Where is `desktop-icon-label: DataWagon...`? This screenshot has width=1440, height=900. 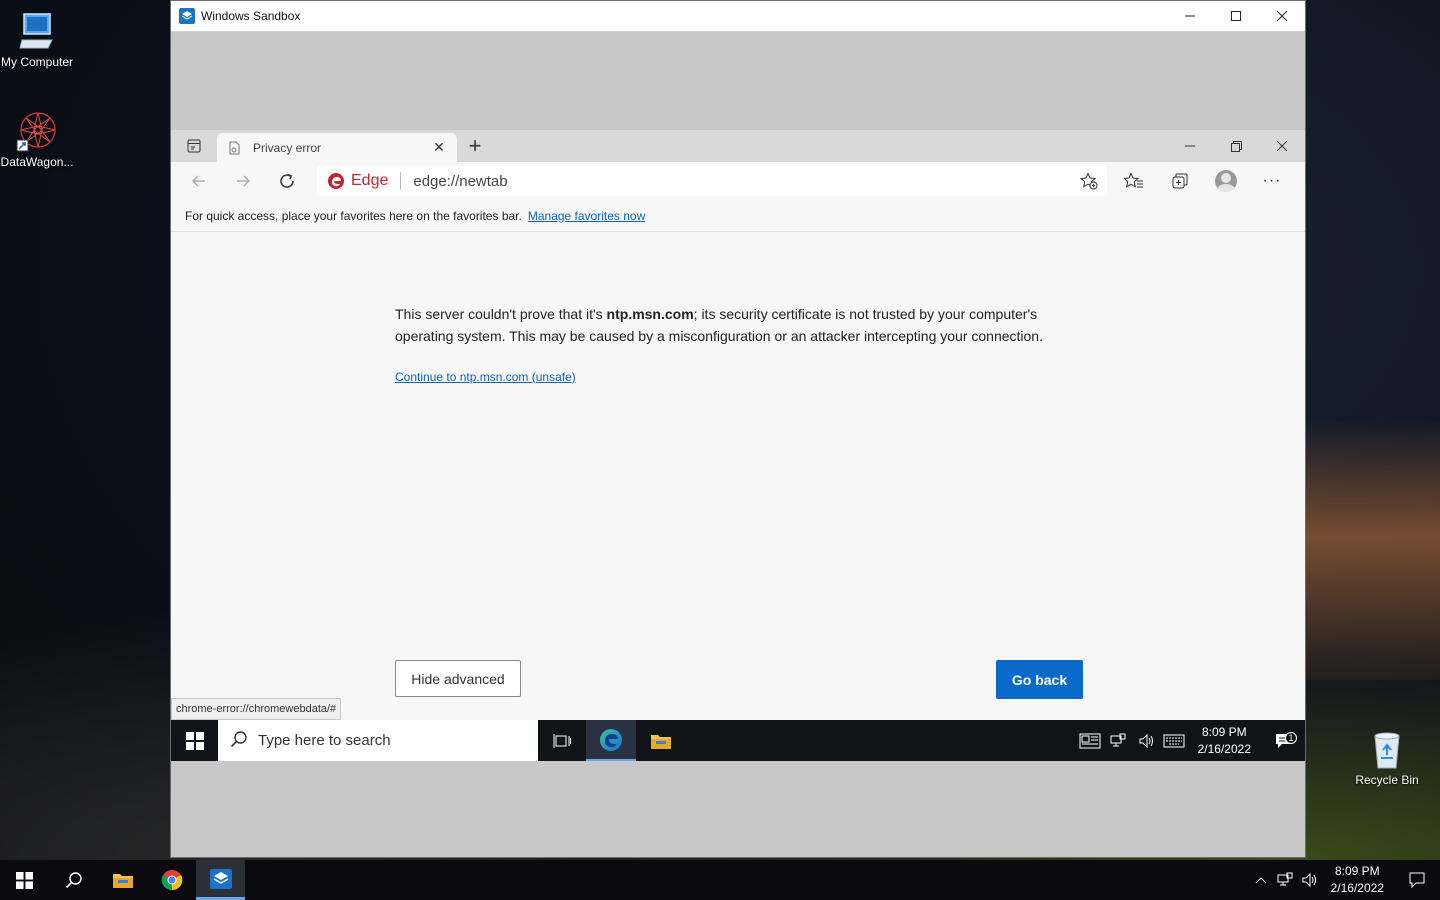 desktop-icon-label: DataWagon... is located at coordinates (37, 162).